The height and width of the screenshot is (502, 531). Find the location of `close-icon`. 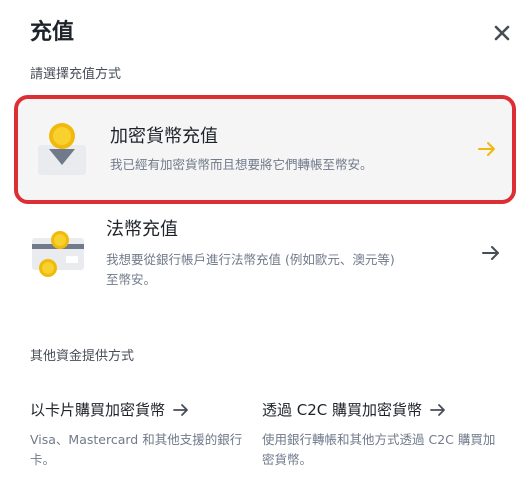

close-icon is located at coordinates (502, 33).